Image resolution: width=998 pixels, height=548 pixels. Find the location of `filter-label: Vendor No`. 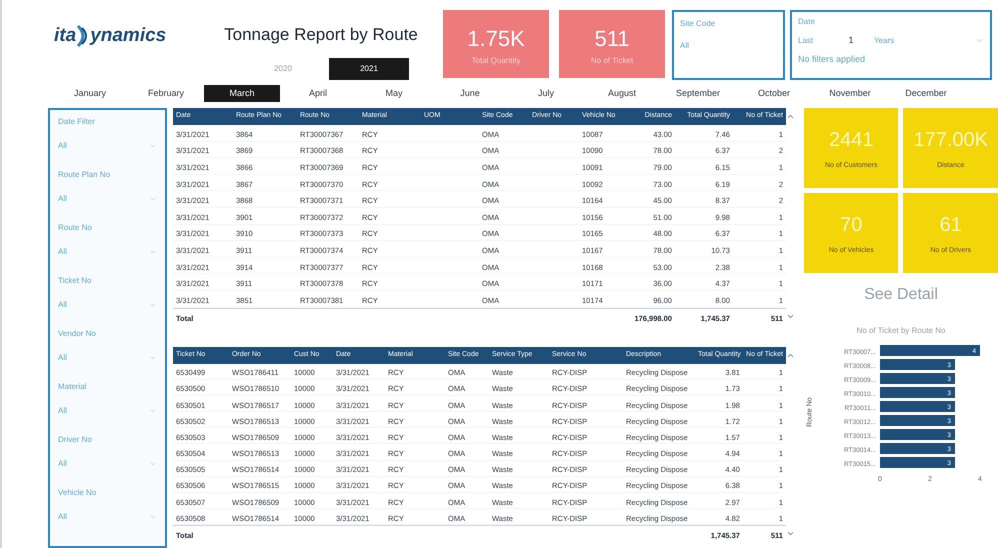

filter-label: Vendor No is located at coordinates (77, 334).